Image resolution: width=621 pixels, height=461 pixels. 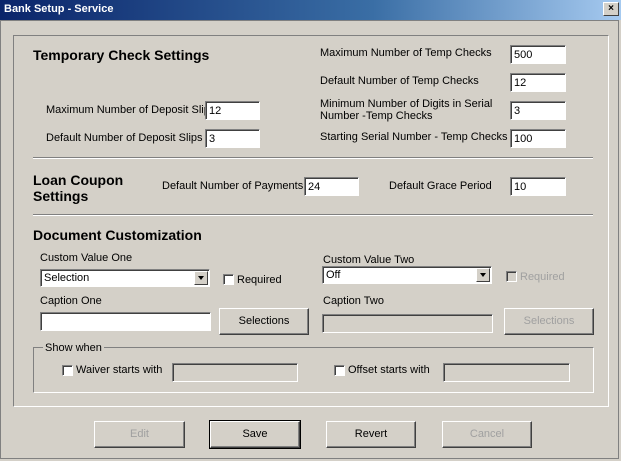 I want to click on close-icon: ×, so click(x=611, y=8).